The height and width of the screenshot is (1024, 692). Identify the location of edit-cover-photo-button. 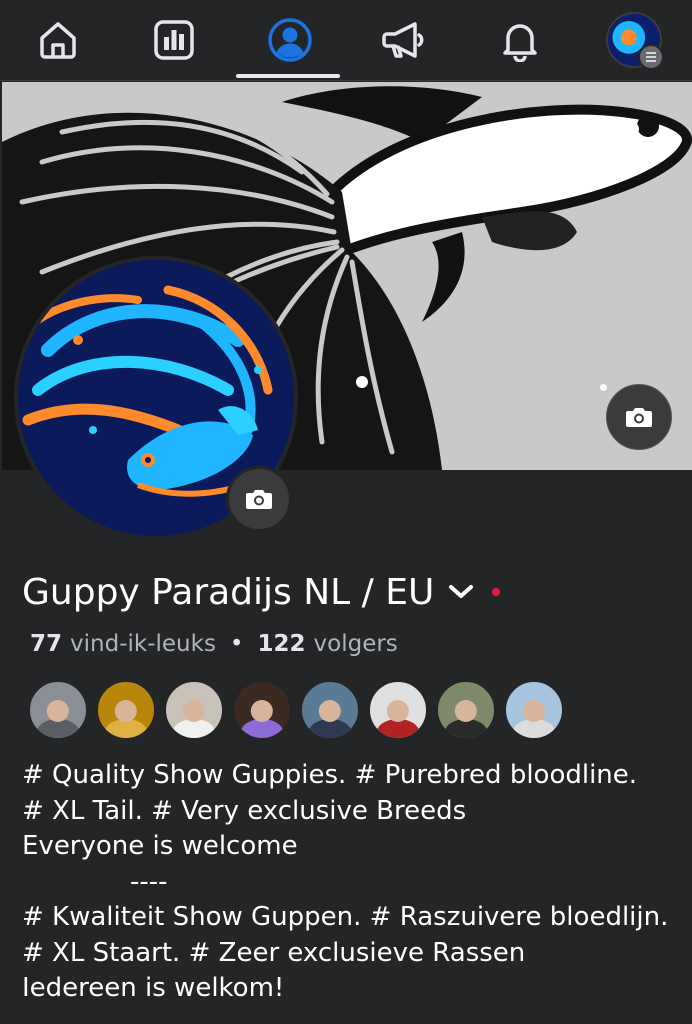
(639, 417).